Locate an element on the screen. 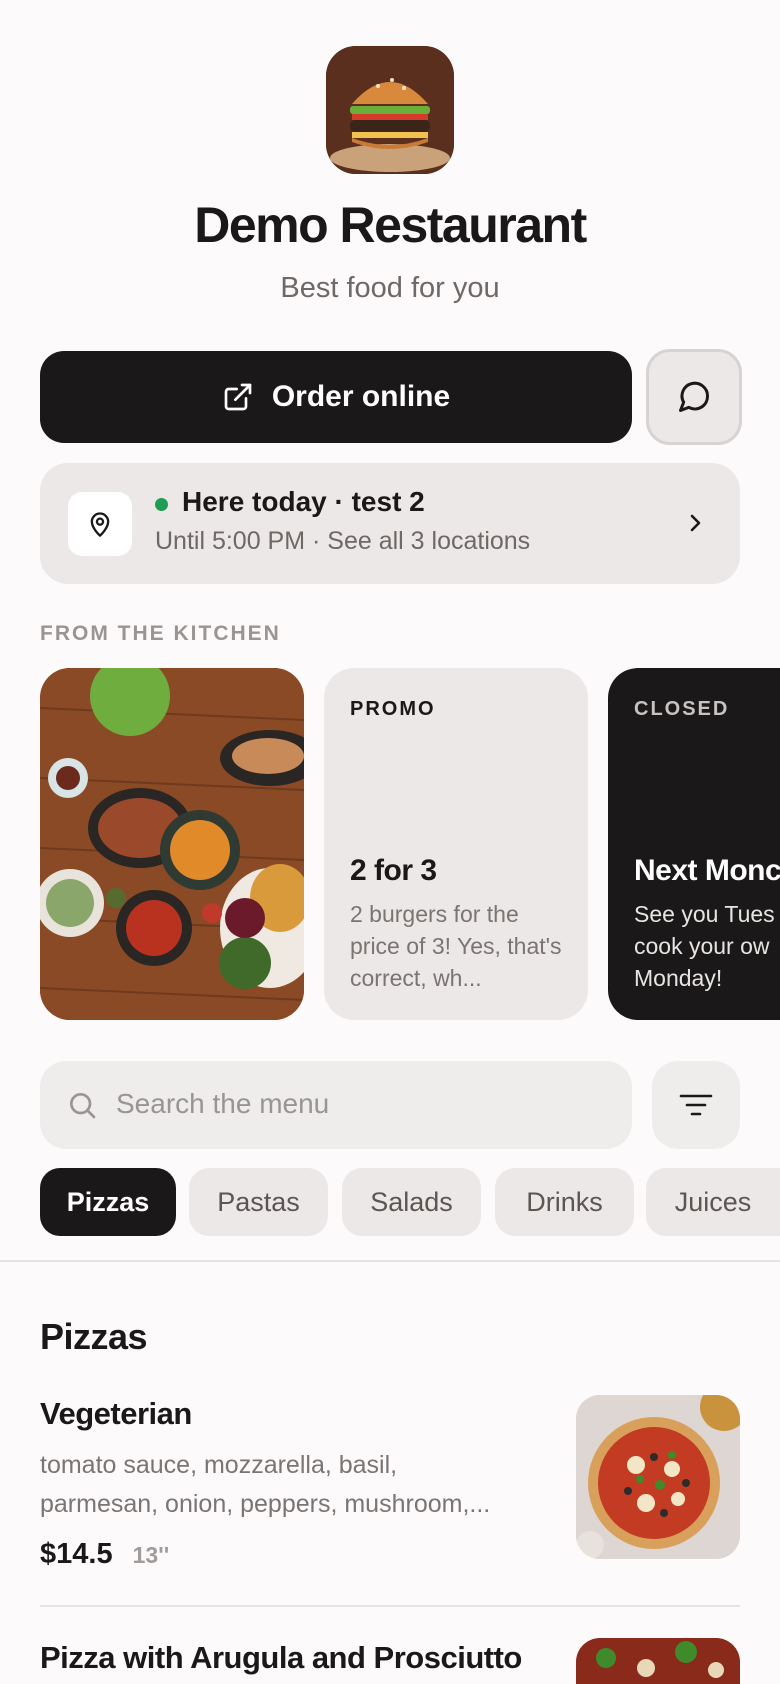 Image resolution: width=780 pixels, height=1684 pixels. location-icon-box is located at coordinates (100, 524).